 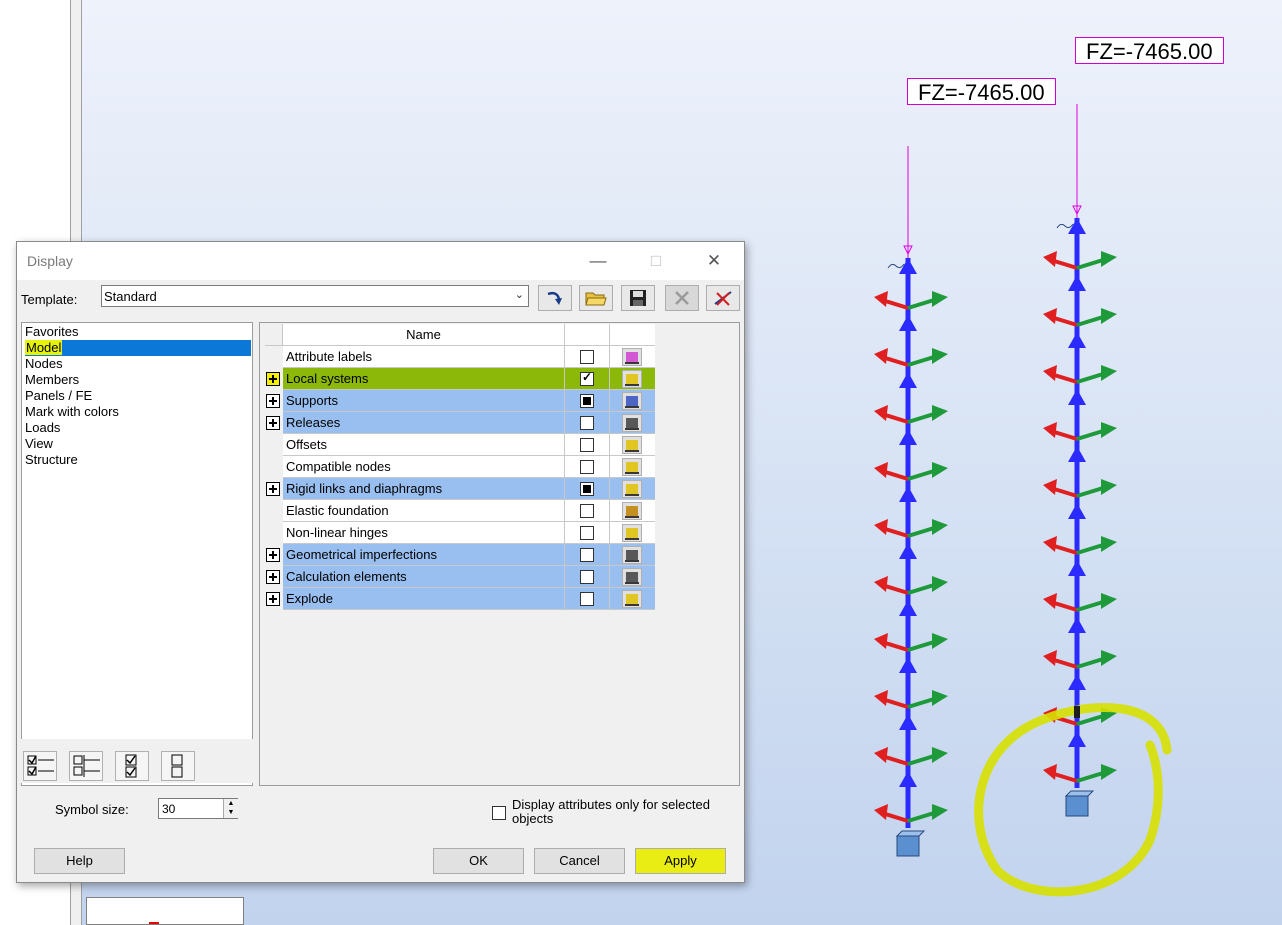 I want to click on category-item: Members, so click(x=52, y=380).